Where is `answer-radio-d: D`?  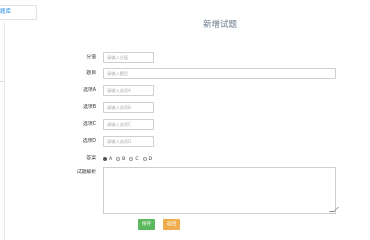
answer-radio-d: D is located at coordinates (147, 159).